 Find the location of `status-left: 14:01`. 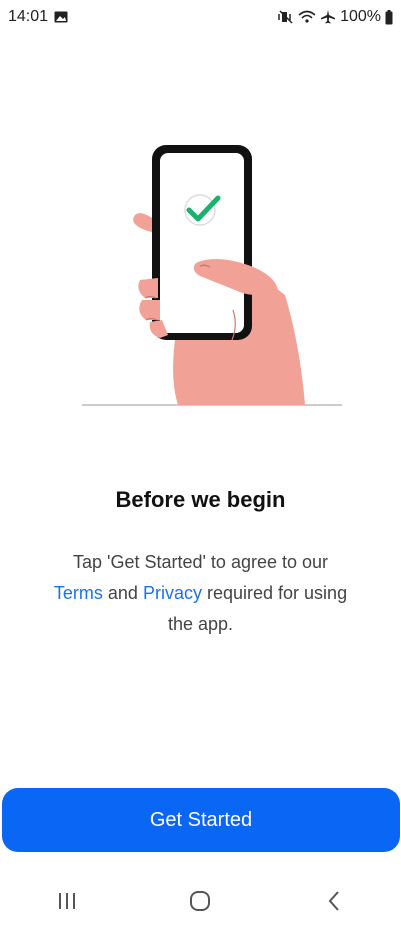

status-left: 14:01 is located at coordinates (38, 17).